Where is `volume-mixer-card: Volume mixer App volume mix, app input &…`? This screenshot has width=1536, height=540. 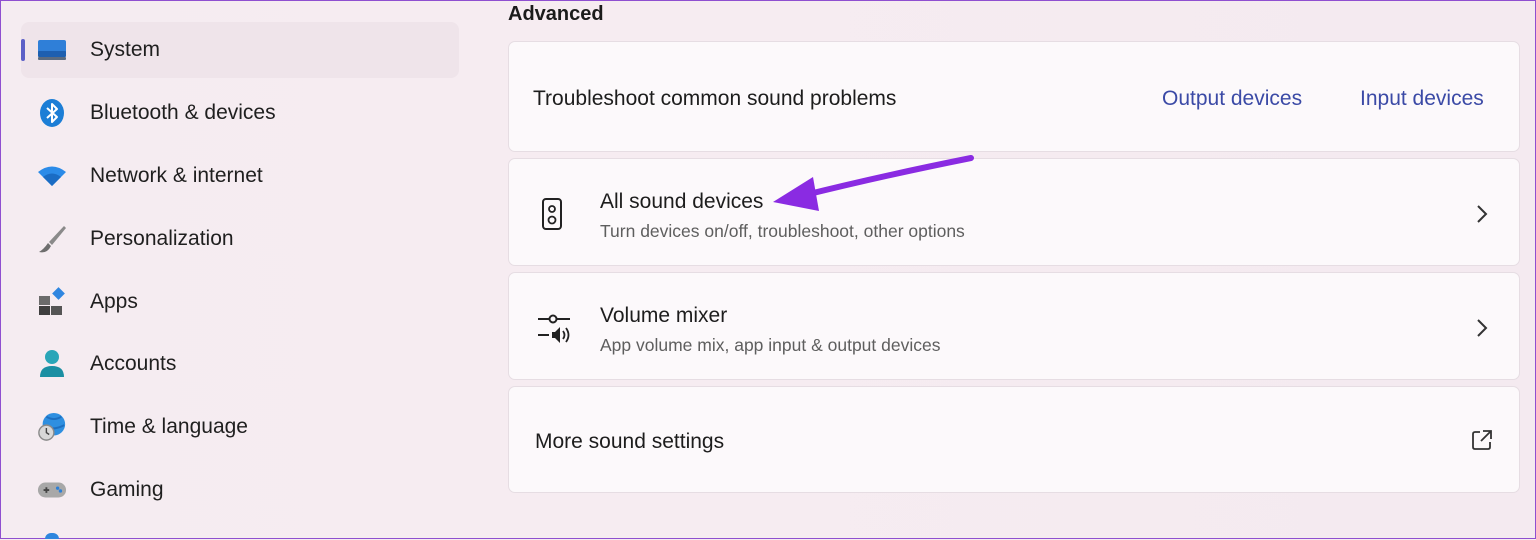
volume-mixer-card: Volume mixer App volume mix, app input &… is located at coordinates (1014, 326).